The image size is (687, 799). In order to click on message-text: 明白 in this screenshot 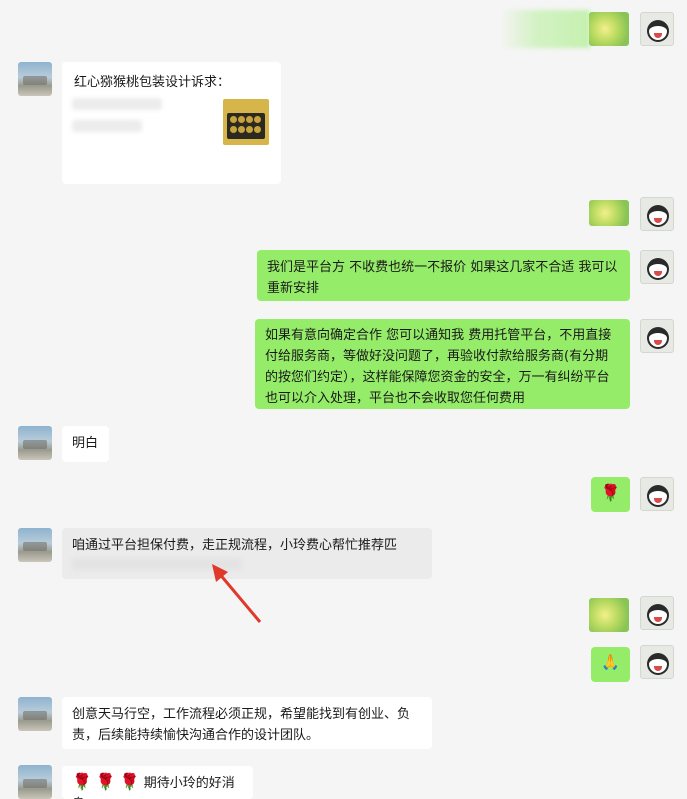, I will do `click(85, 443)`.